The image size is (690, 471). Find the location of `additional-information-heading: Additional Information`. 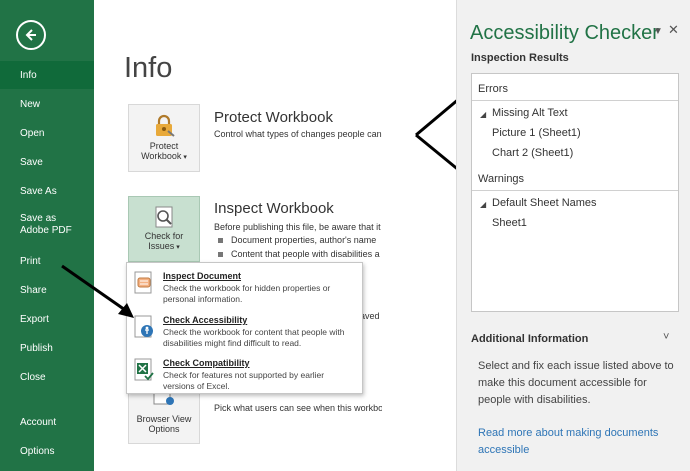

additional-information-heading: Additional Information is located at coordinates (529, 339).